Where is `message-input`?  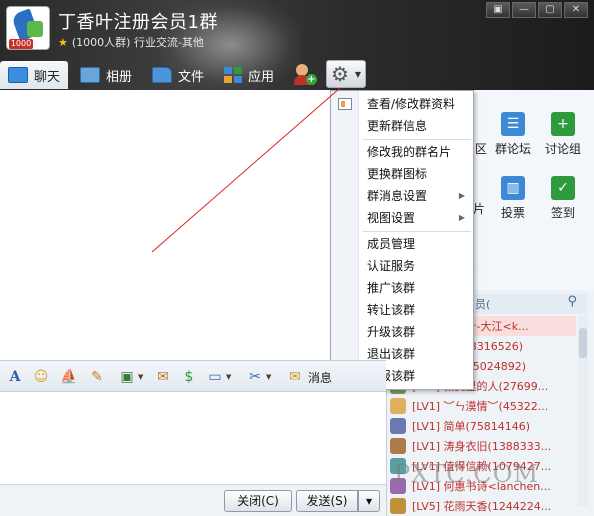 message-input is located at coordinates (193, 438).